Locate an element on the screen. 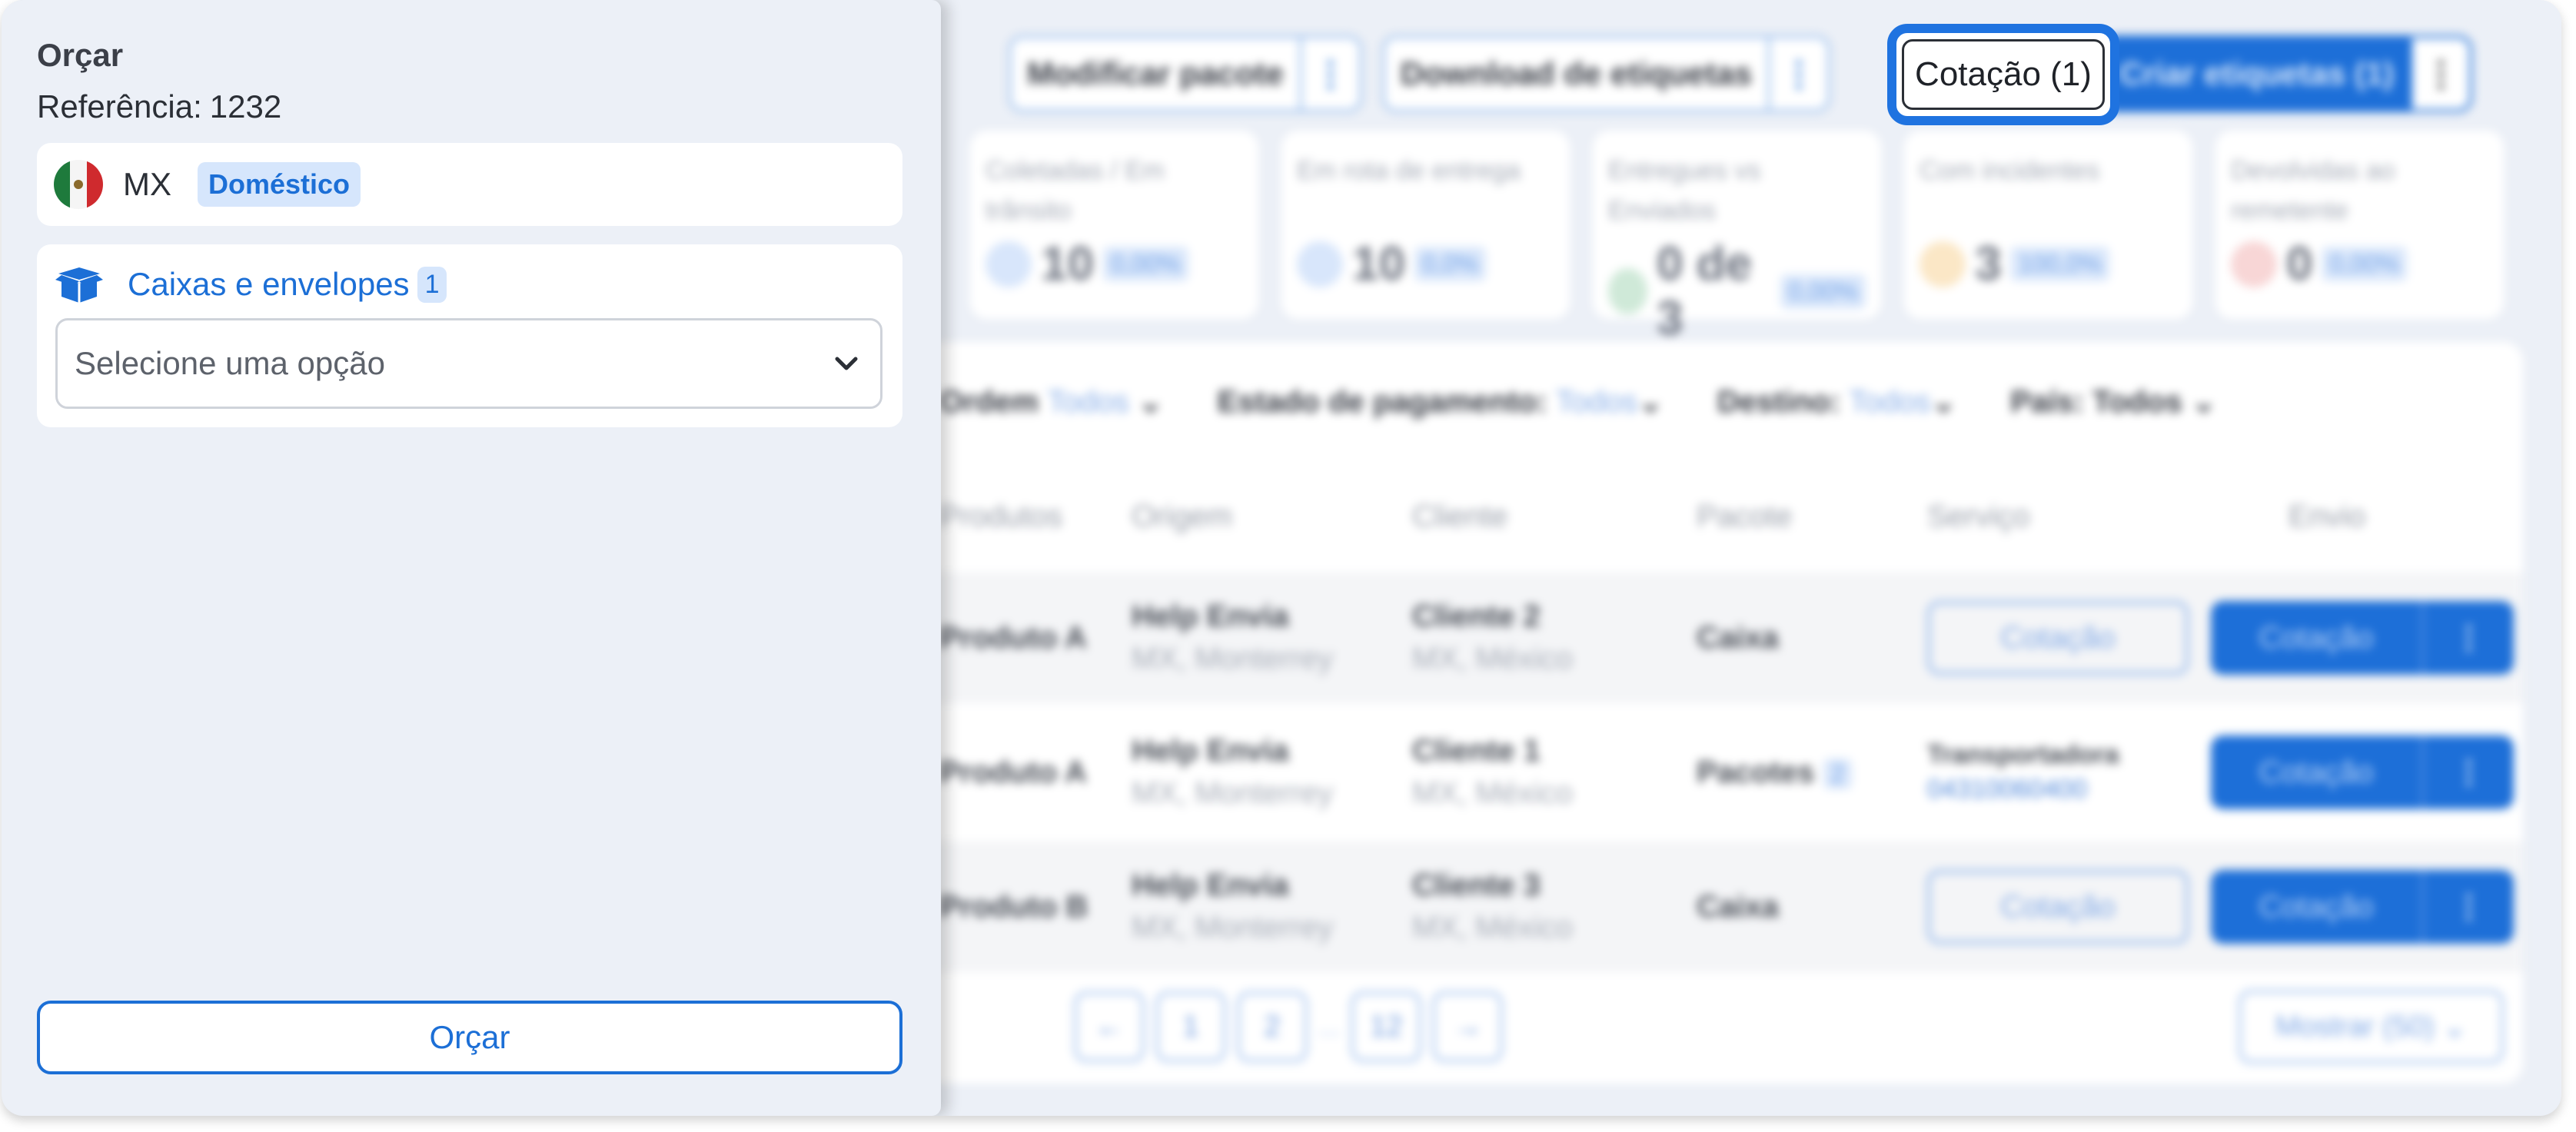 The height and width of the screenshot is (1132, 2576). stat-pct: 0,0% is located at coordinates (1450, 264).